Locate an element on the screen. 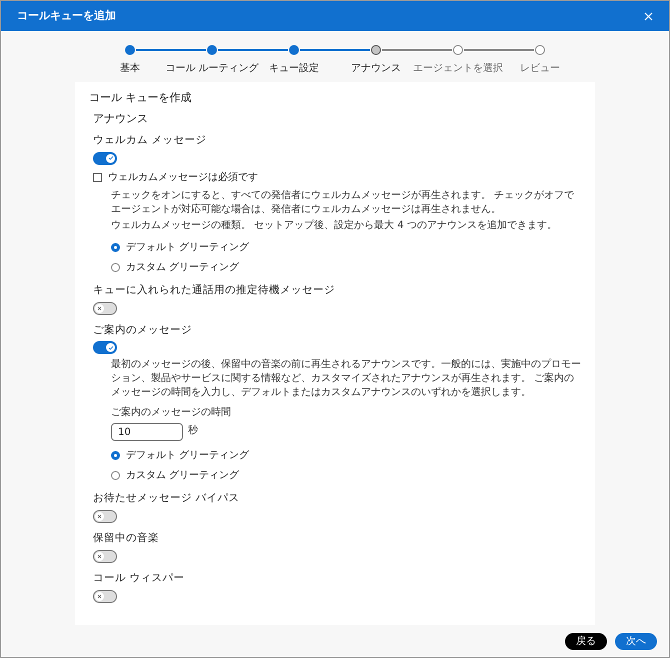 The width and height of the screenshot is (670, 658). setting-label: キューに入れられた通話用の推定待機メッセージ is located at coordinates (214, 290).